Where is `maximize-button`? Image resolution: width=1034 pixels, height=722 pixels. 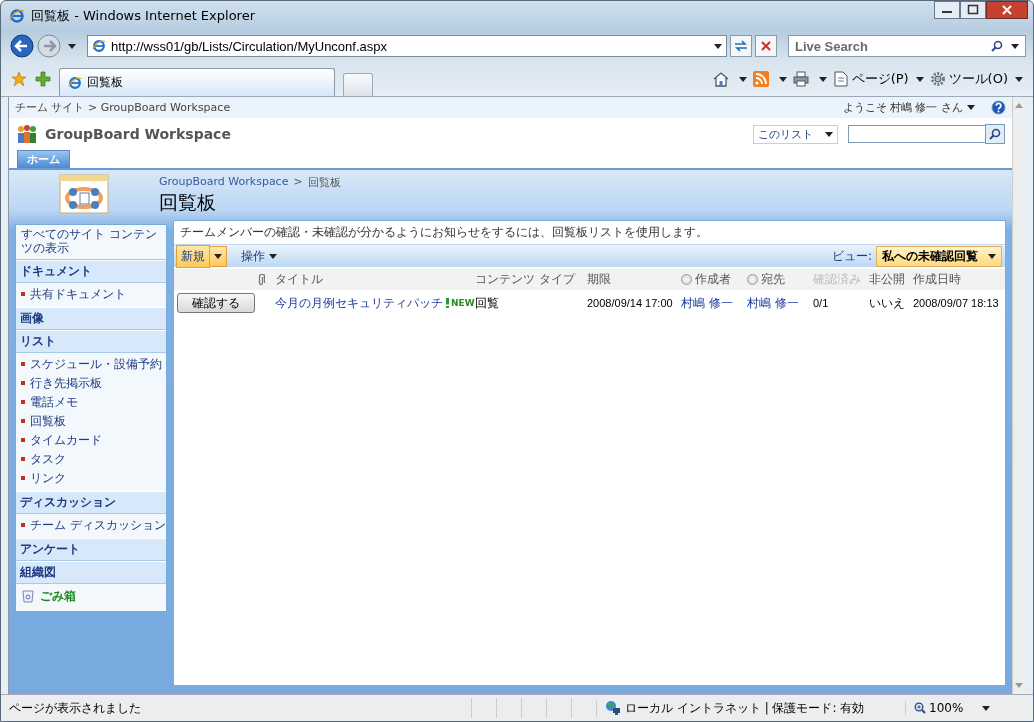 maximize-button is located at coordinates (973, 10).